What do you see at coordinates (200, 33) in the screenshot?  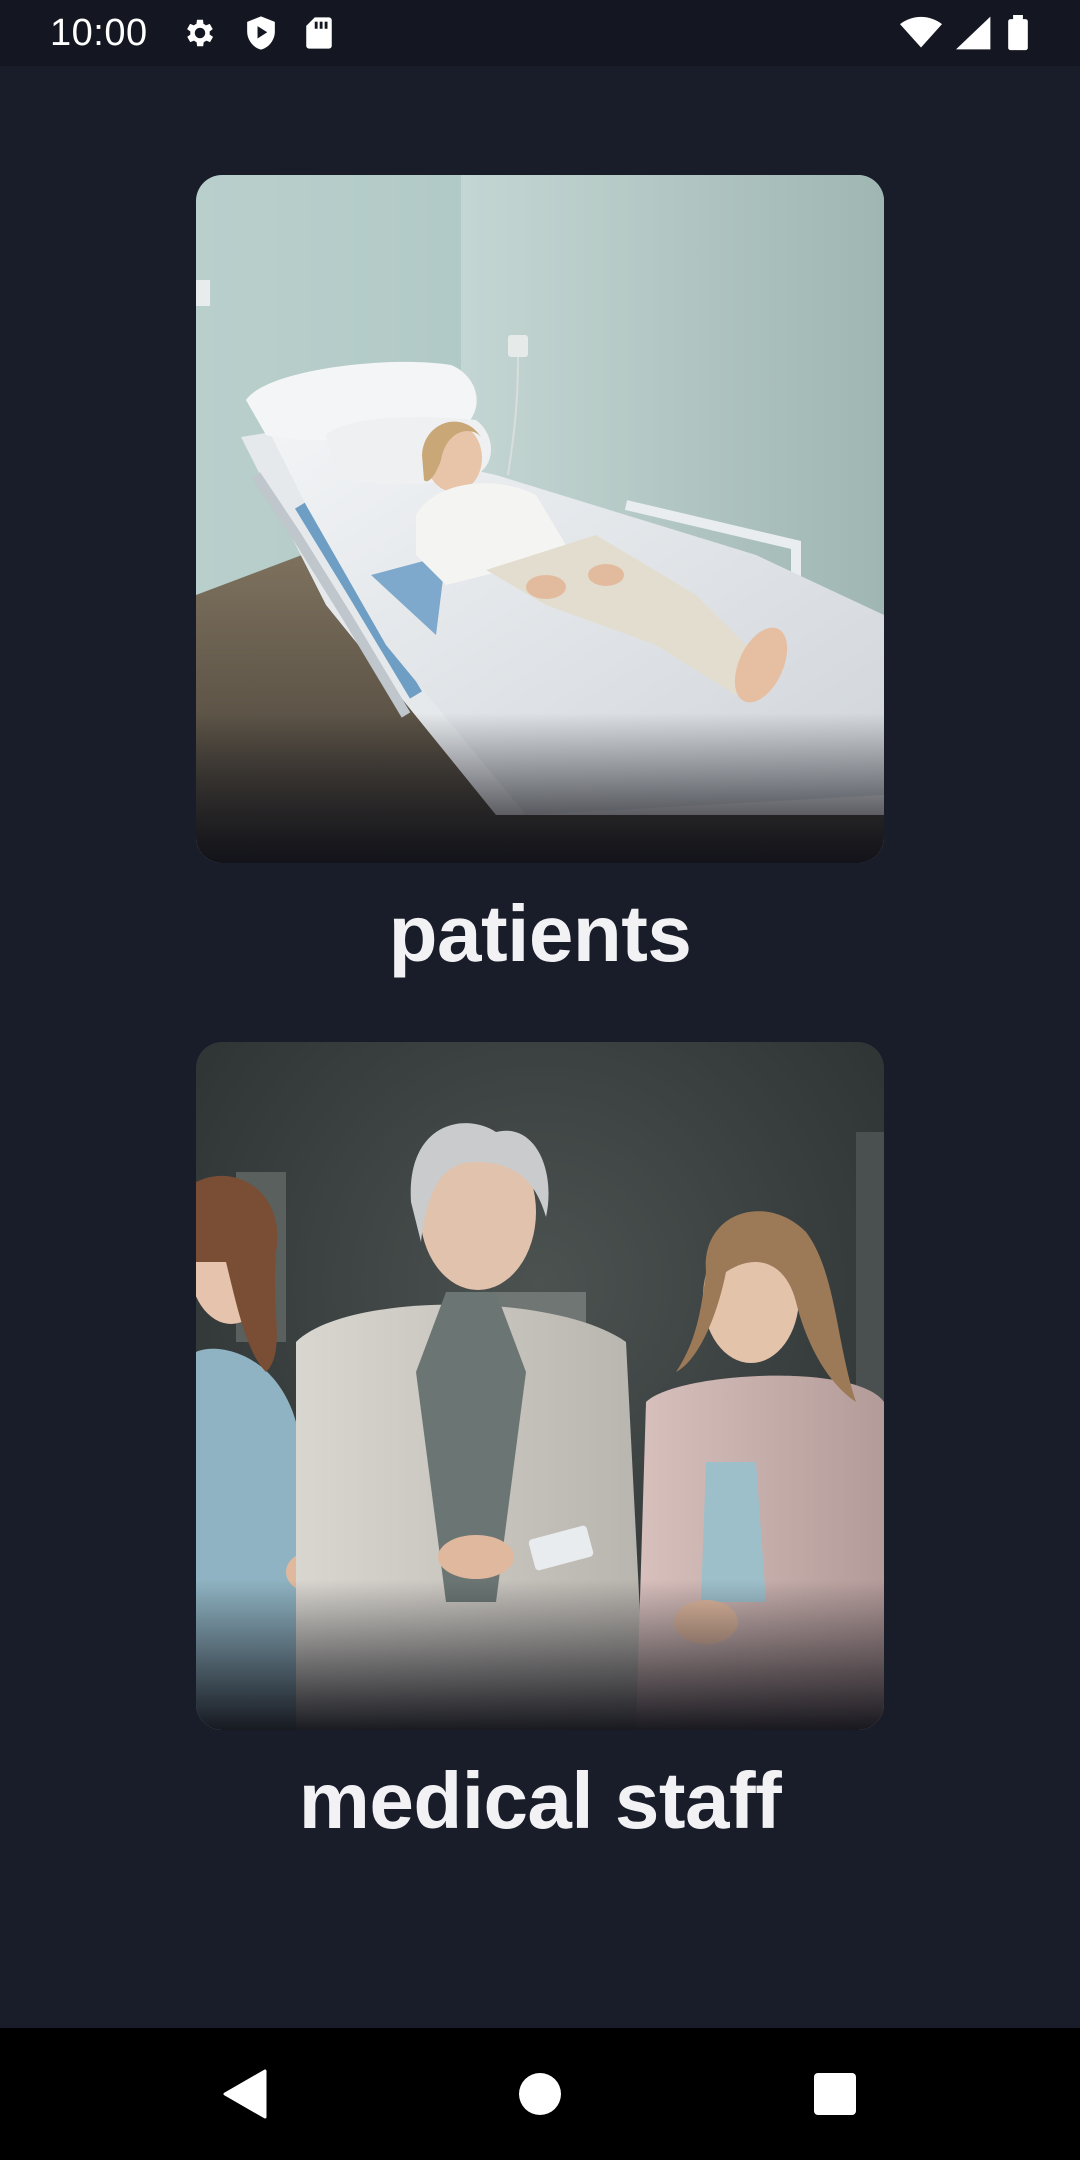 I see `gear-icon` at bounding box center [200, 33].